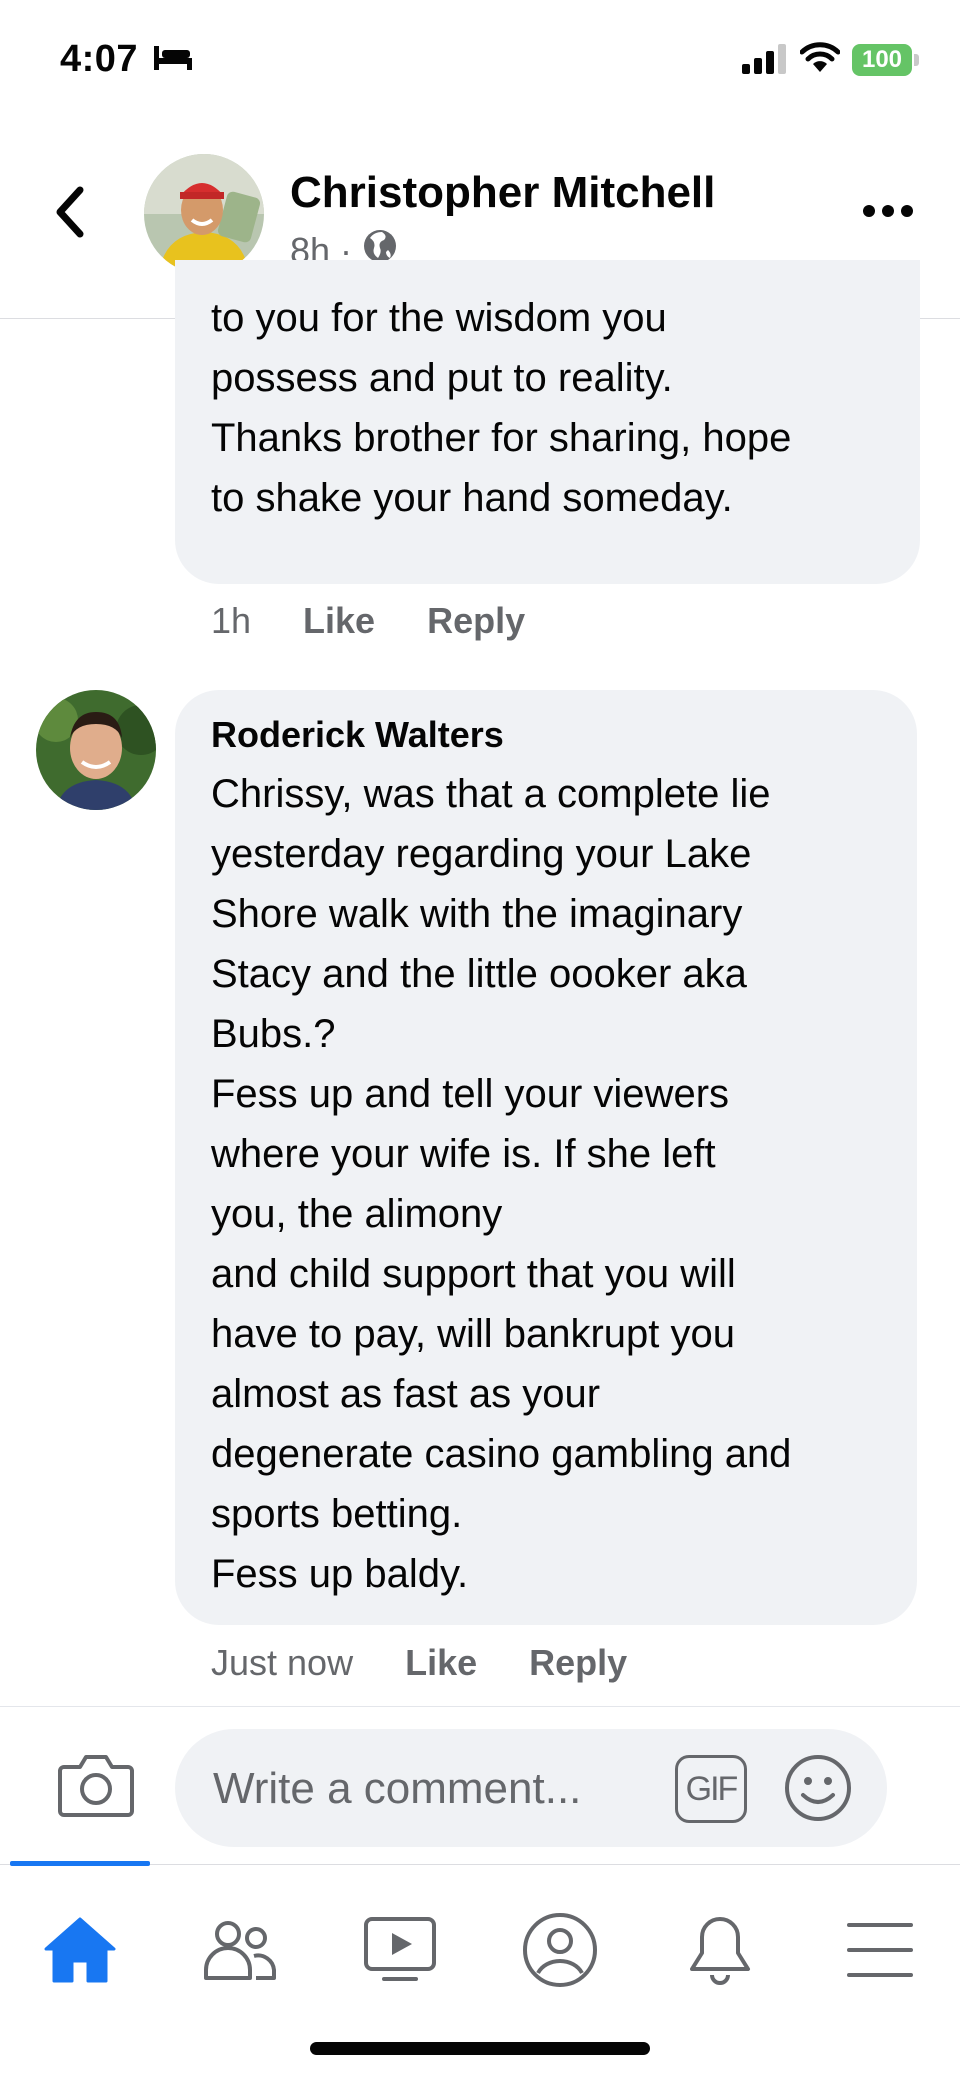  I want to click on tab-home, so click(80, 1952).